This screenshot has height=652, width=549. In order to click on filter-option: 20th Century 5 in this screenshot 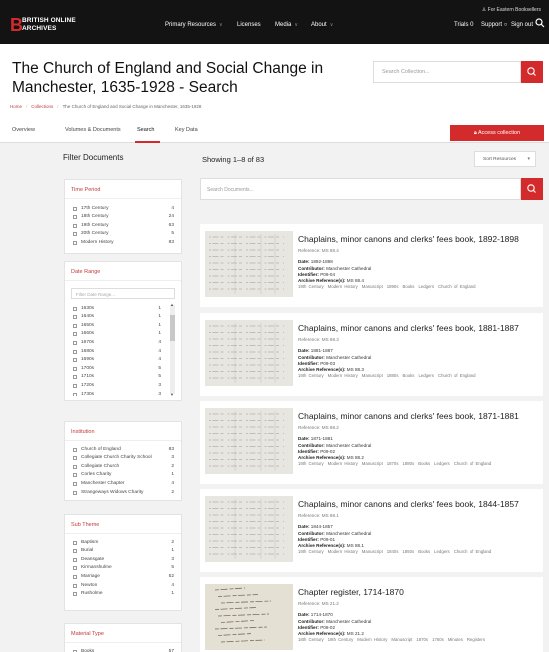, I will do `click(123, 235)`.